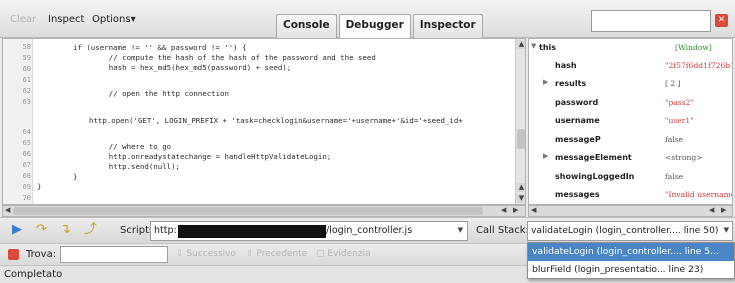 The width and height of the screenshot is (735, 283). Describe the element at coordinates (65, 230) in the screenshot. I see `step-into-icon: ↴` at that location.